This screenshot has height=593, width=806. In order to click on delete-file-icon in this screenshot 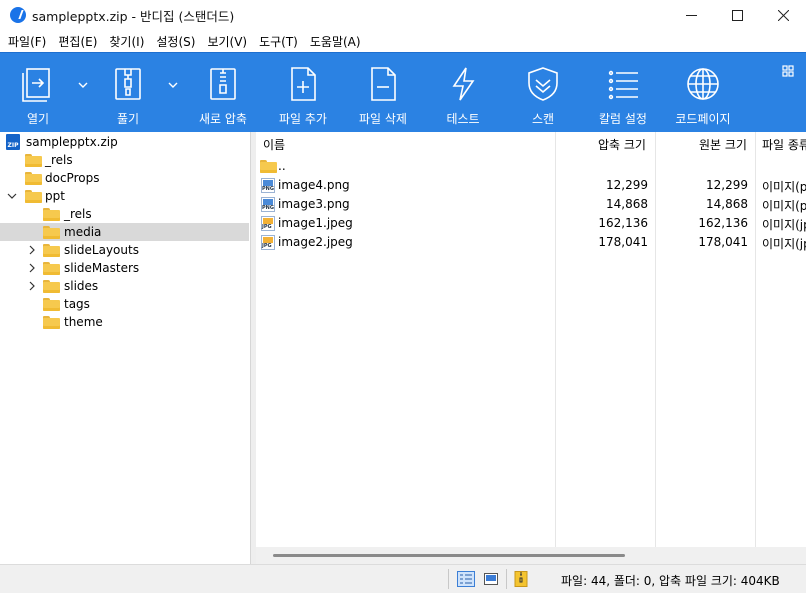, I will do `click(383, 84)`.